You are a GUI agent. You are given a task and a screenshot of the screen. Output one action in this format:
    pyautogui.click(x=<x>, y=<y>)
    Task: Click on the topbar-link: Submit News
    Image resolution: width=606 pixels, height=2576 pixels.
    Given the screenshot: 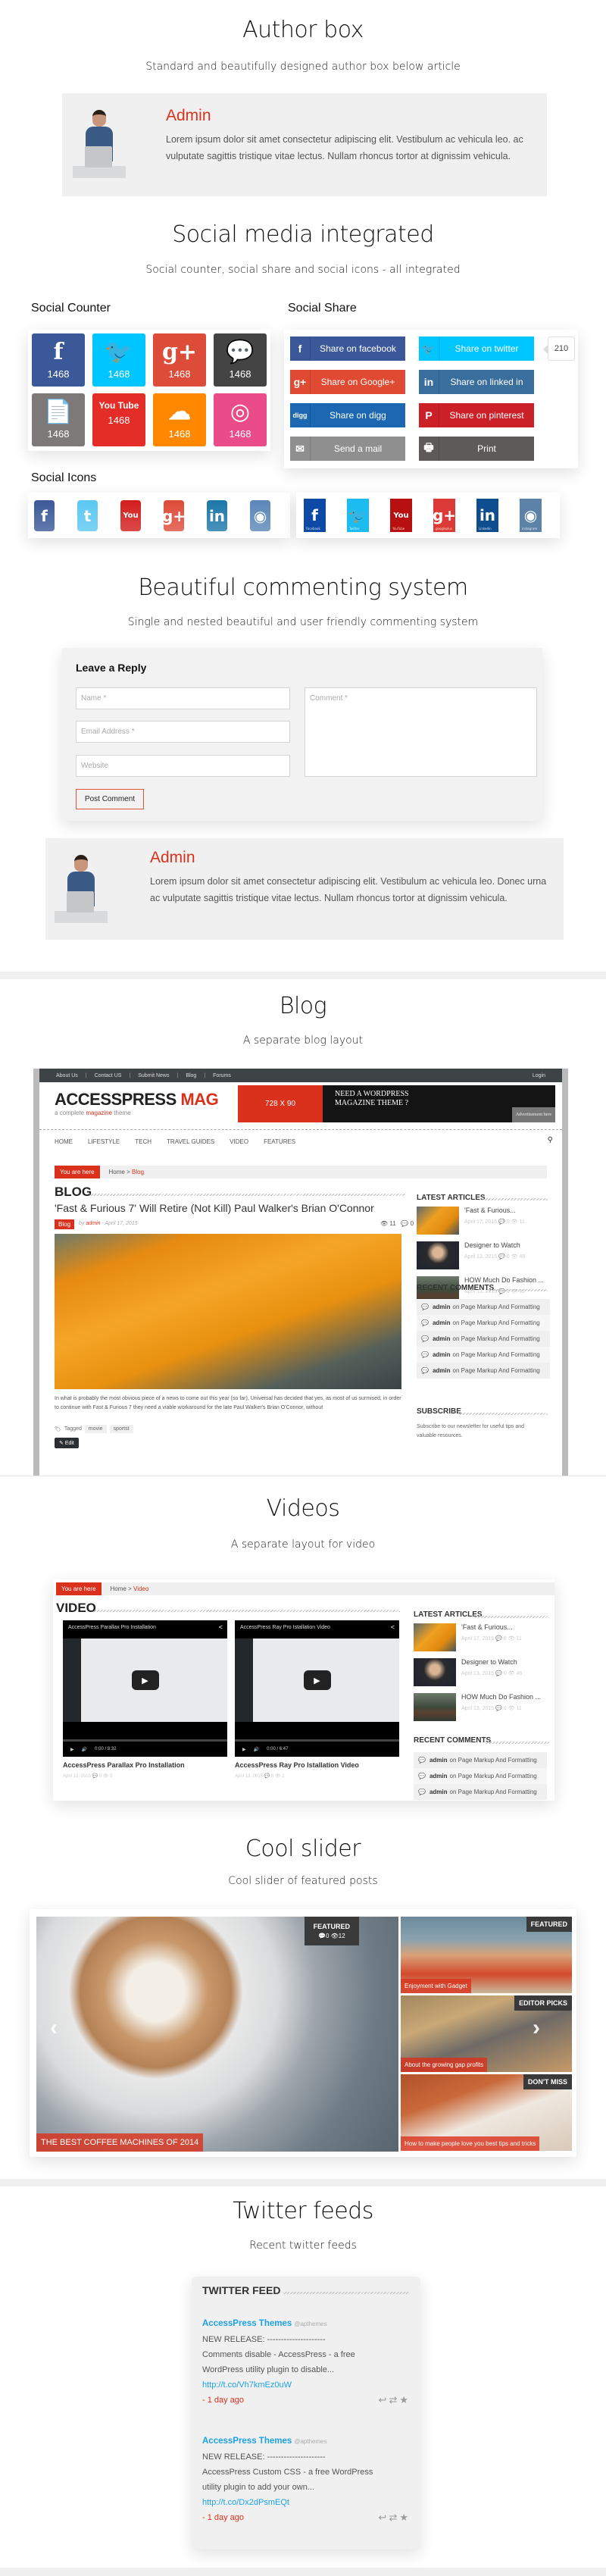 What is the action you would take?
    pyautogui.click(x=153, y=1075)
    